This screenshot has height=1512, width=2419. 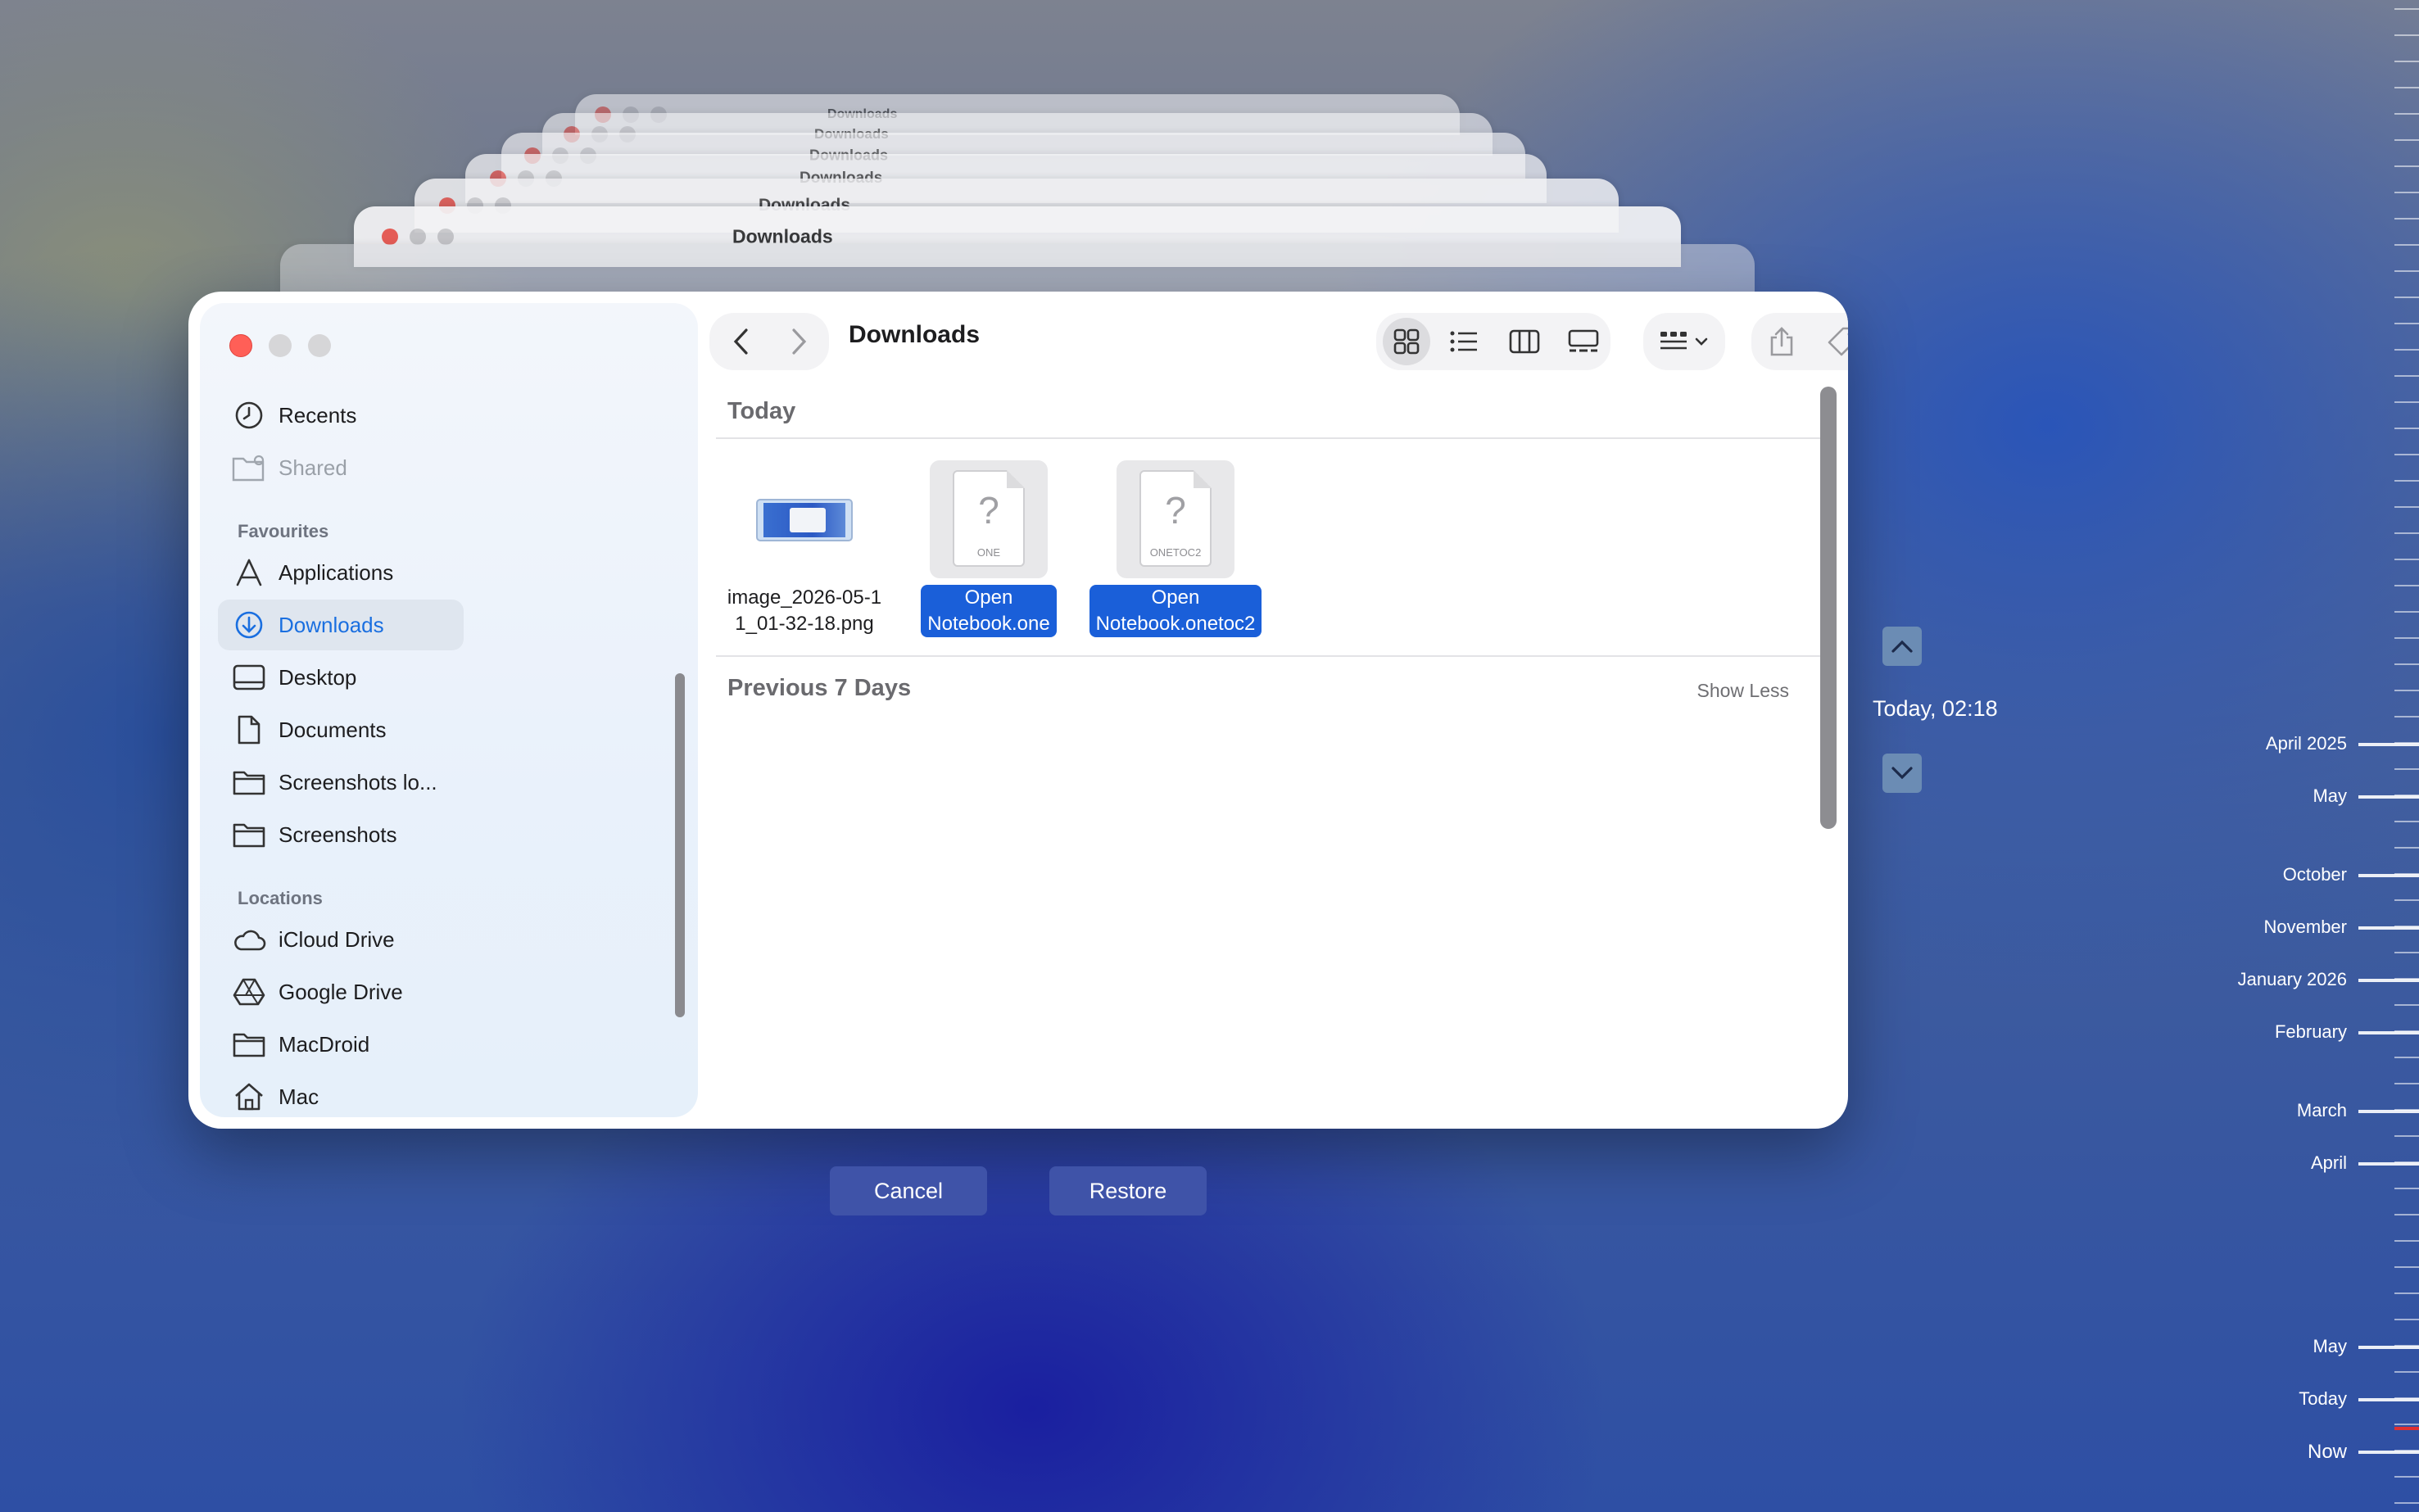 I want to click on sidebar-item-label: Screenshots, so click(x=338, y=835).